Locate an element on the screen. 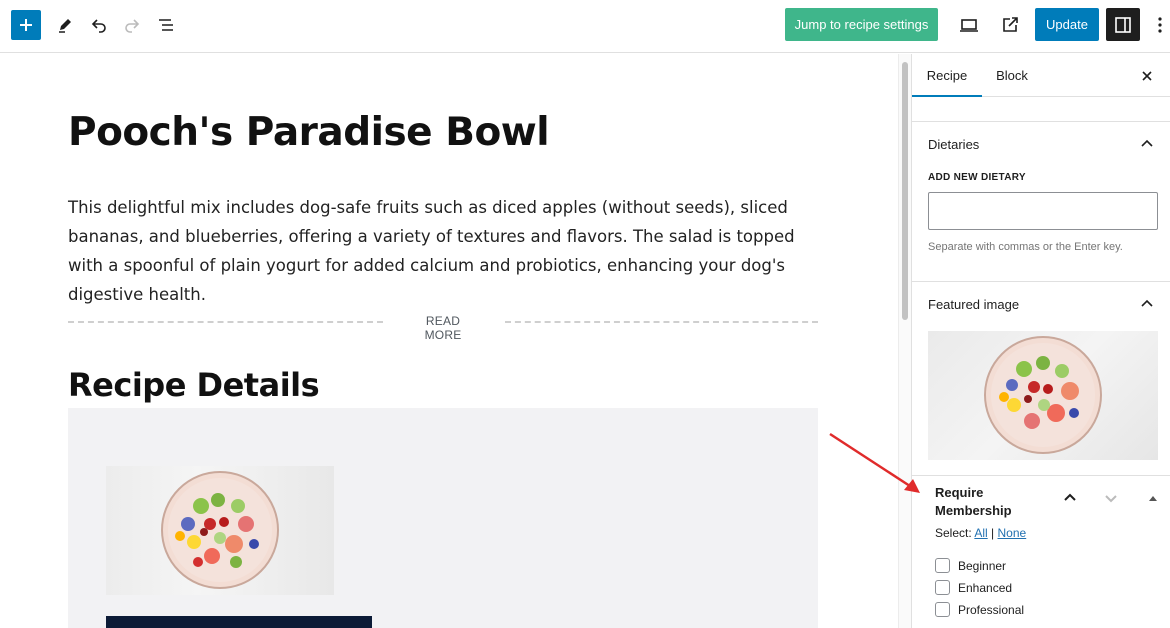  select-all-link: All is located at coordinates (980, 533).